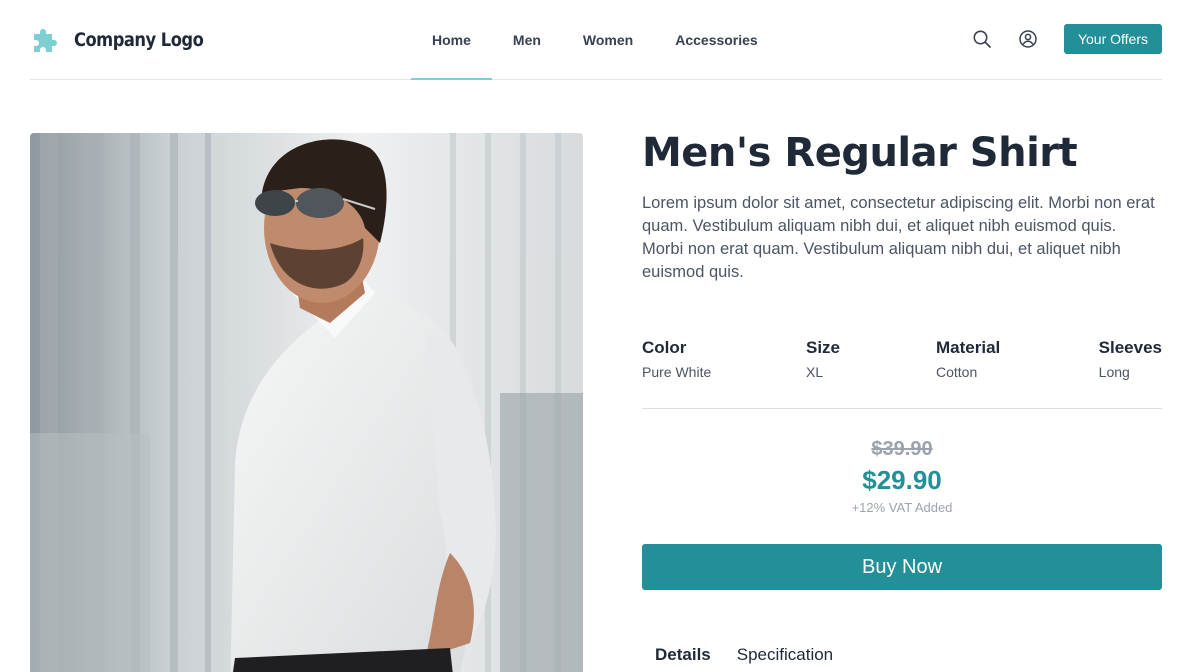 The image size is (1200, 672). I want to click on search-button, so click(982, 39).